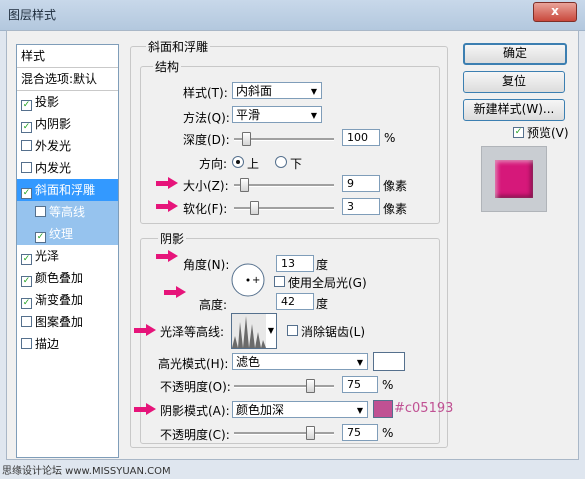 The height and width of the screenshot is (479, 585). I want to click on style-item-color-overlay: ✓ 颜色叠加, so click(67, 278).